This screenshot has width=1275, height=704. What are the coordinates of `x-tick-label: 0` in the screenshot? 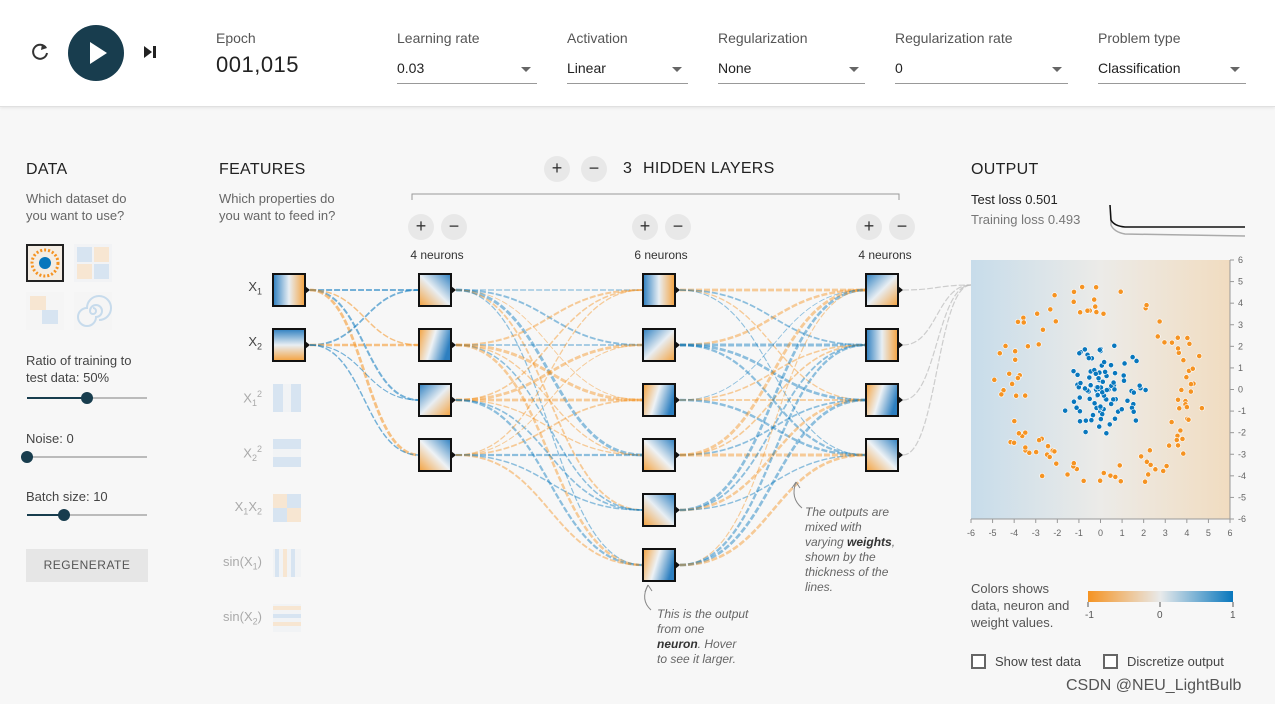 It's located at (1100, 533).